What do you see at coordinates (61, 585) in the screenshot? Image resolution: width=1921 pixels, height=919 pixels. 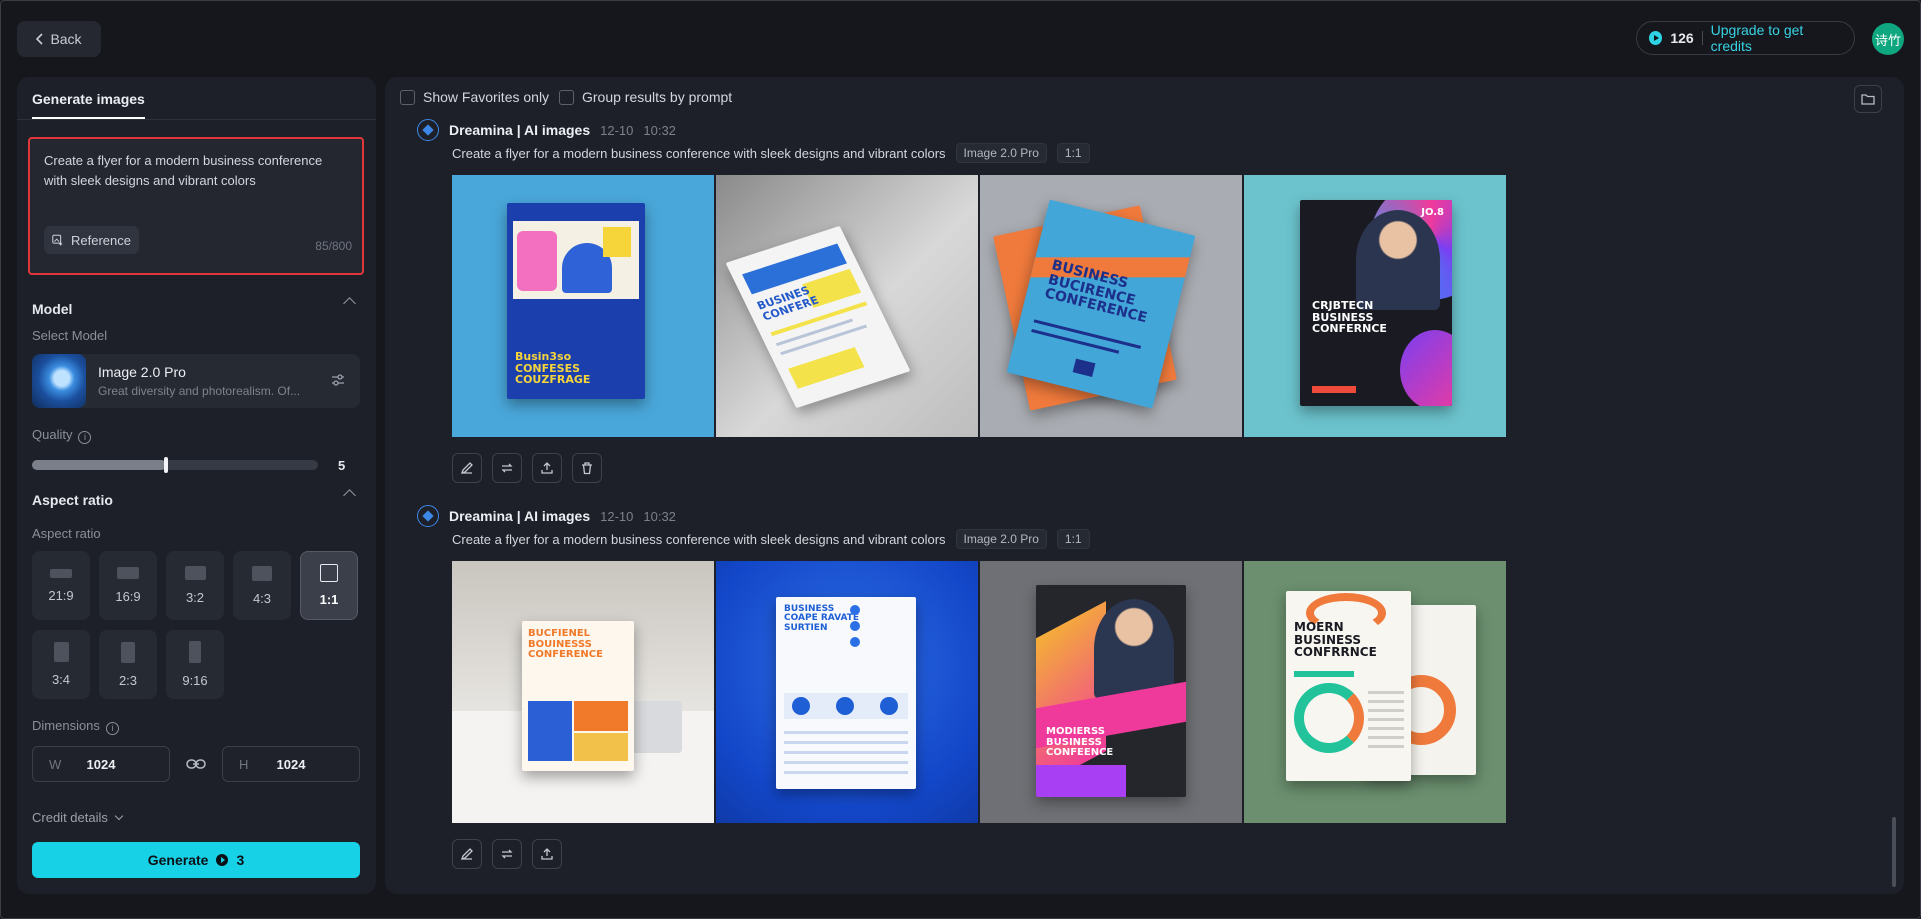 I see `ratio-21-9: 21:9` at bounding box center [61, 585].